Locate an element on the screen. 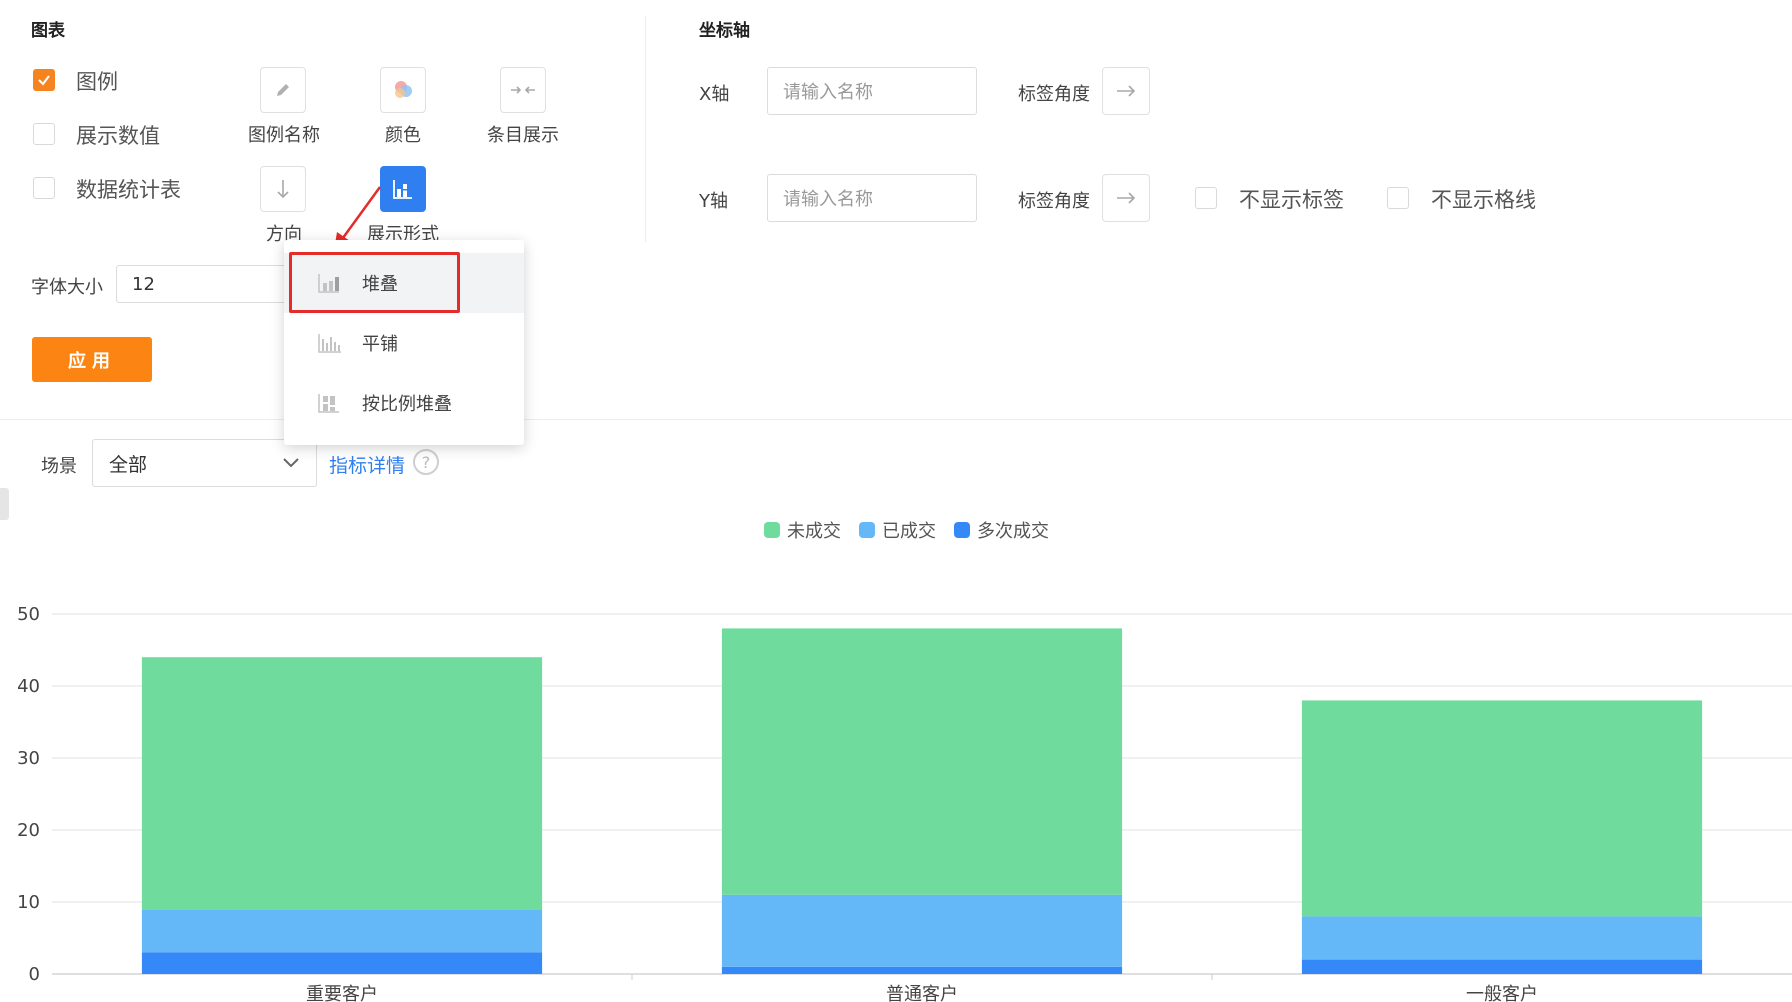 This screenshot has width=1792, height=1002. y-tag-angle-button is located at coordinates (1126, 198).